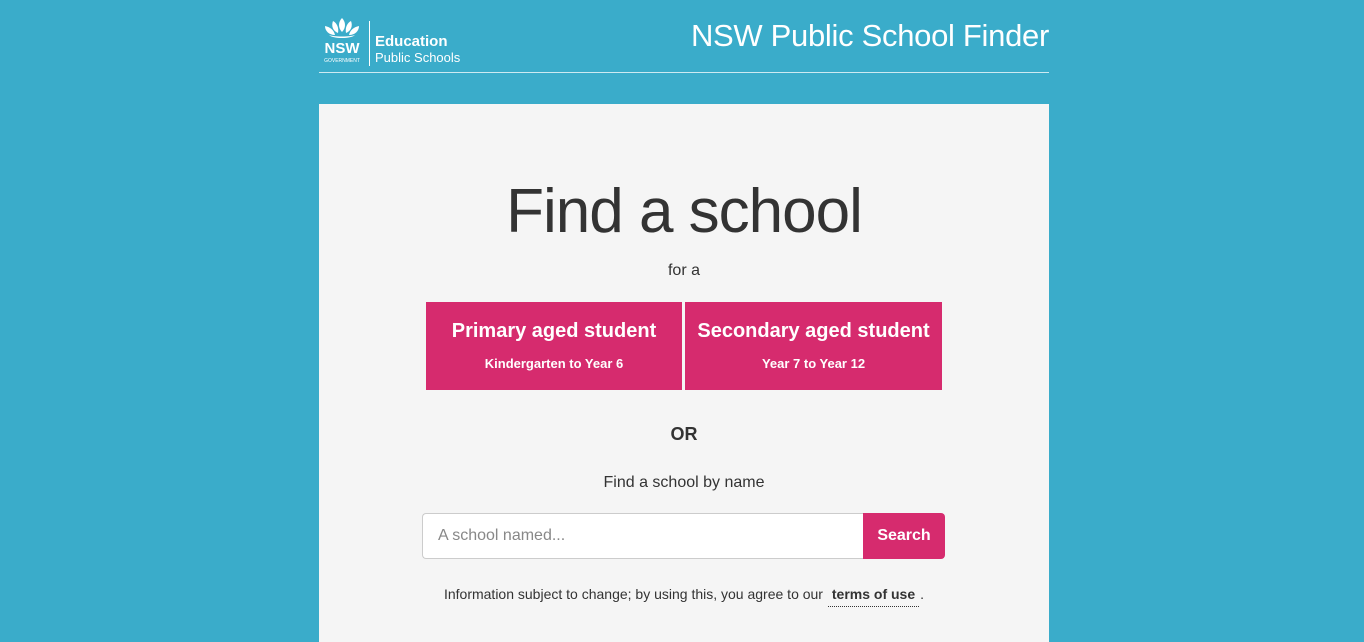  I want to click on nsw-waratah-logo-icon: NSW GOVERNMENT, so click(342, 41).